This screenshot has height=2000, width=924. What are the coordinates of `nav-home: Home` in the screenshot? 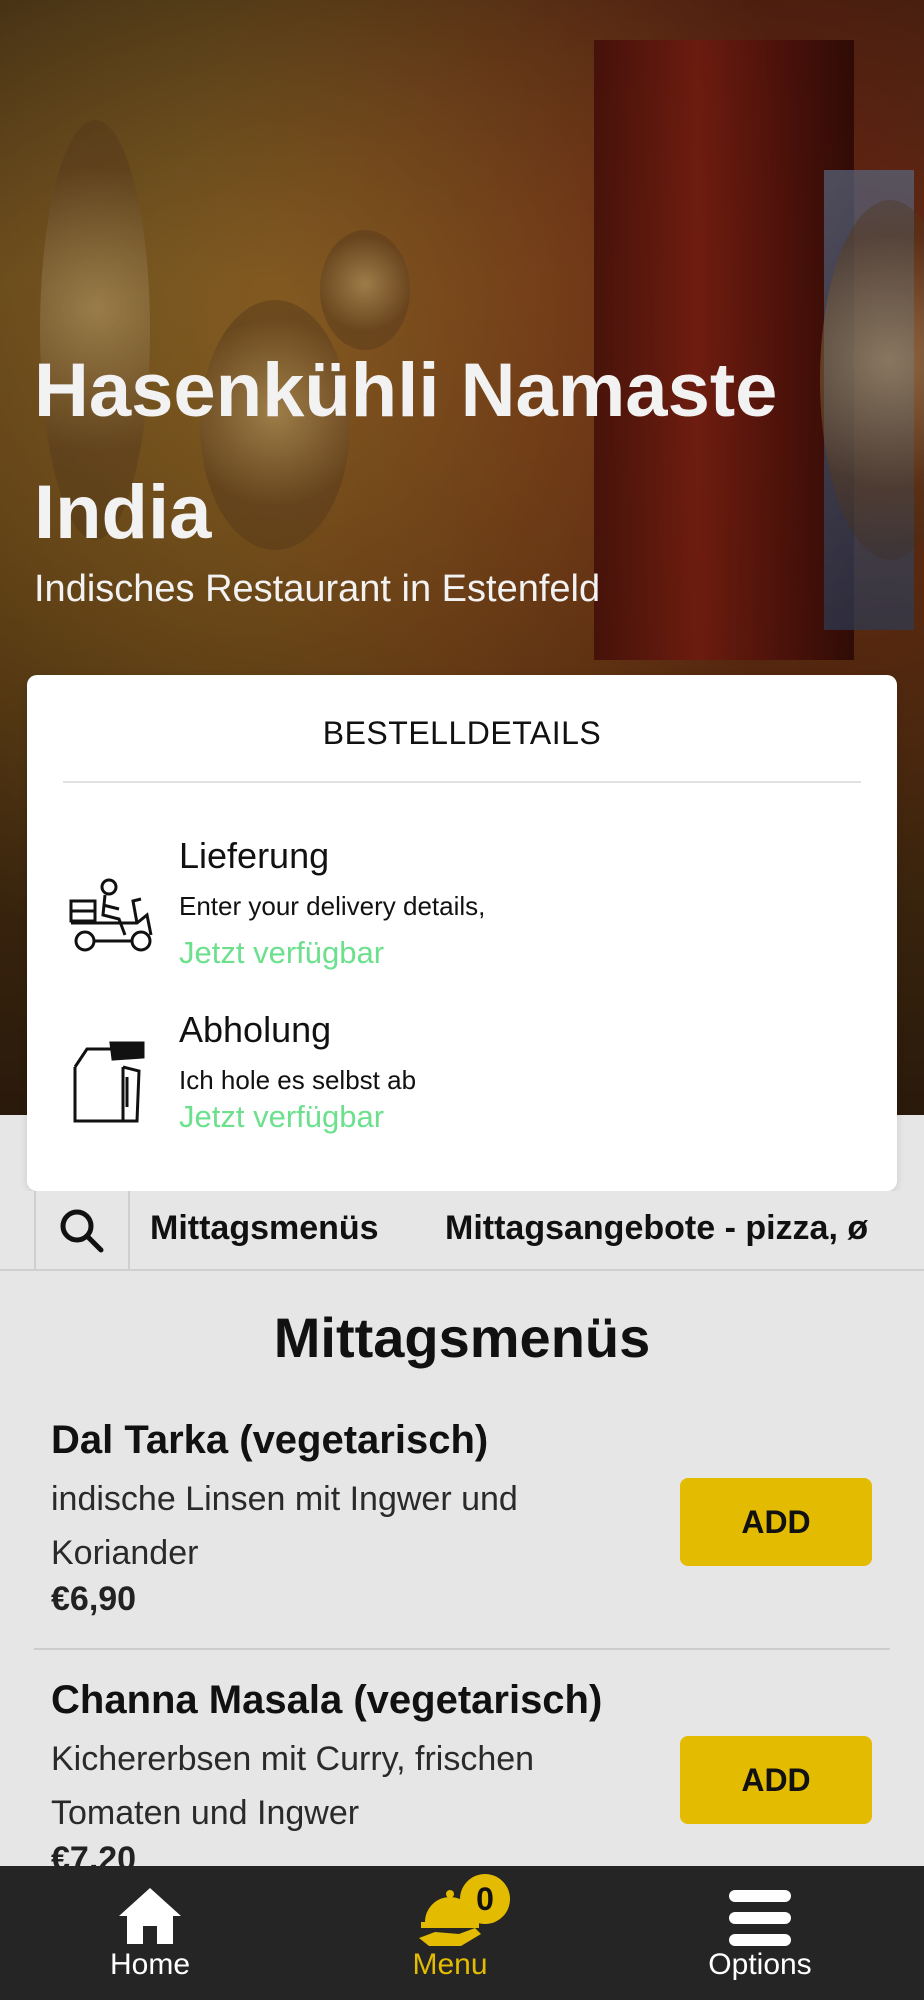 It's located at (150, 1933).